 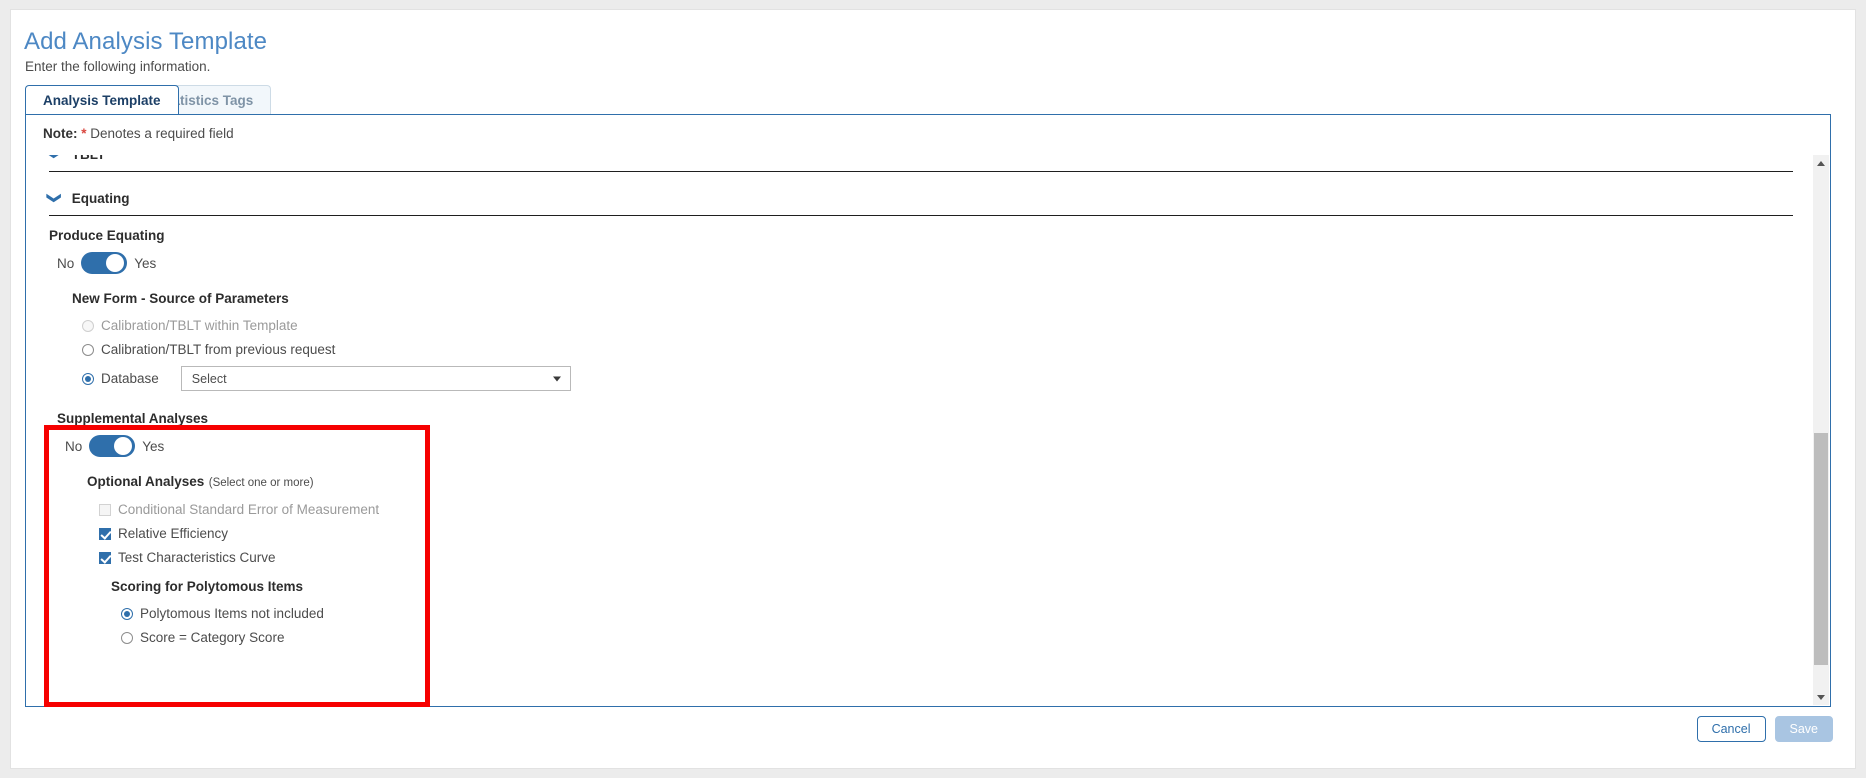 I want to click on vertical-scrollbar, so click(x=1821, y=430).